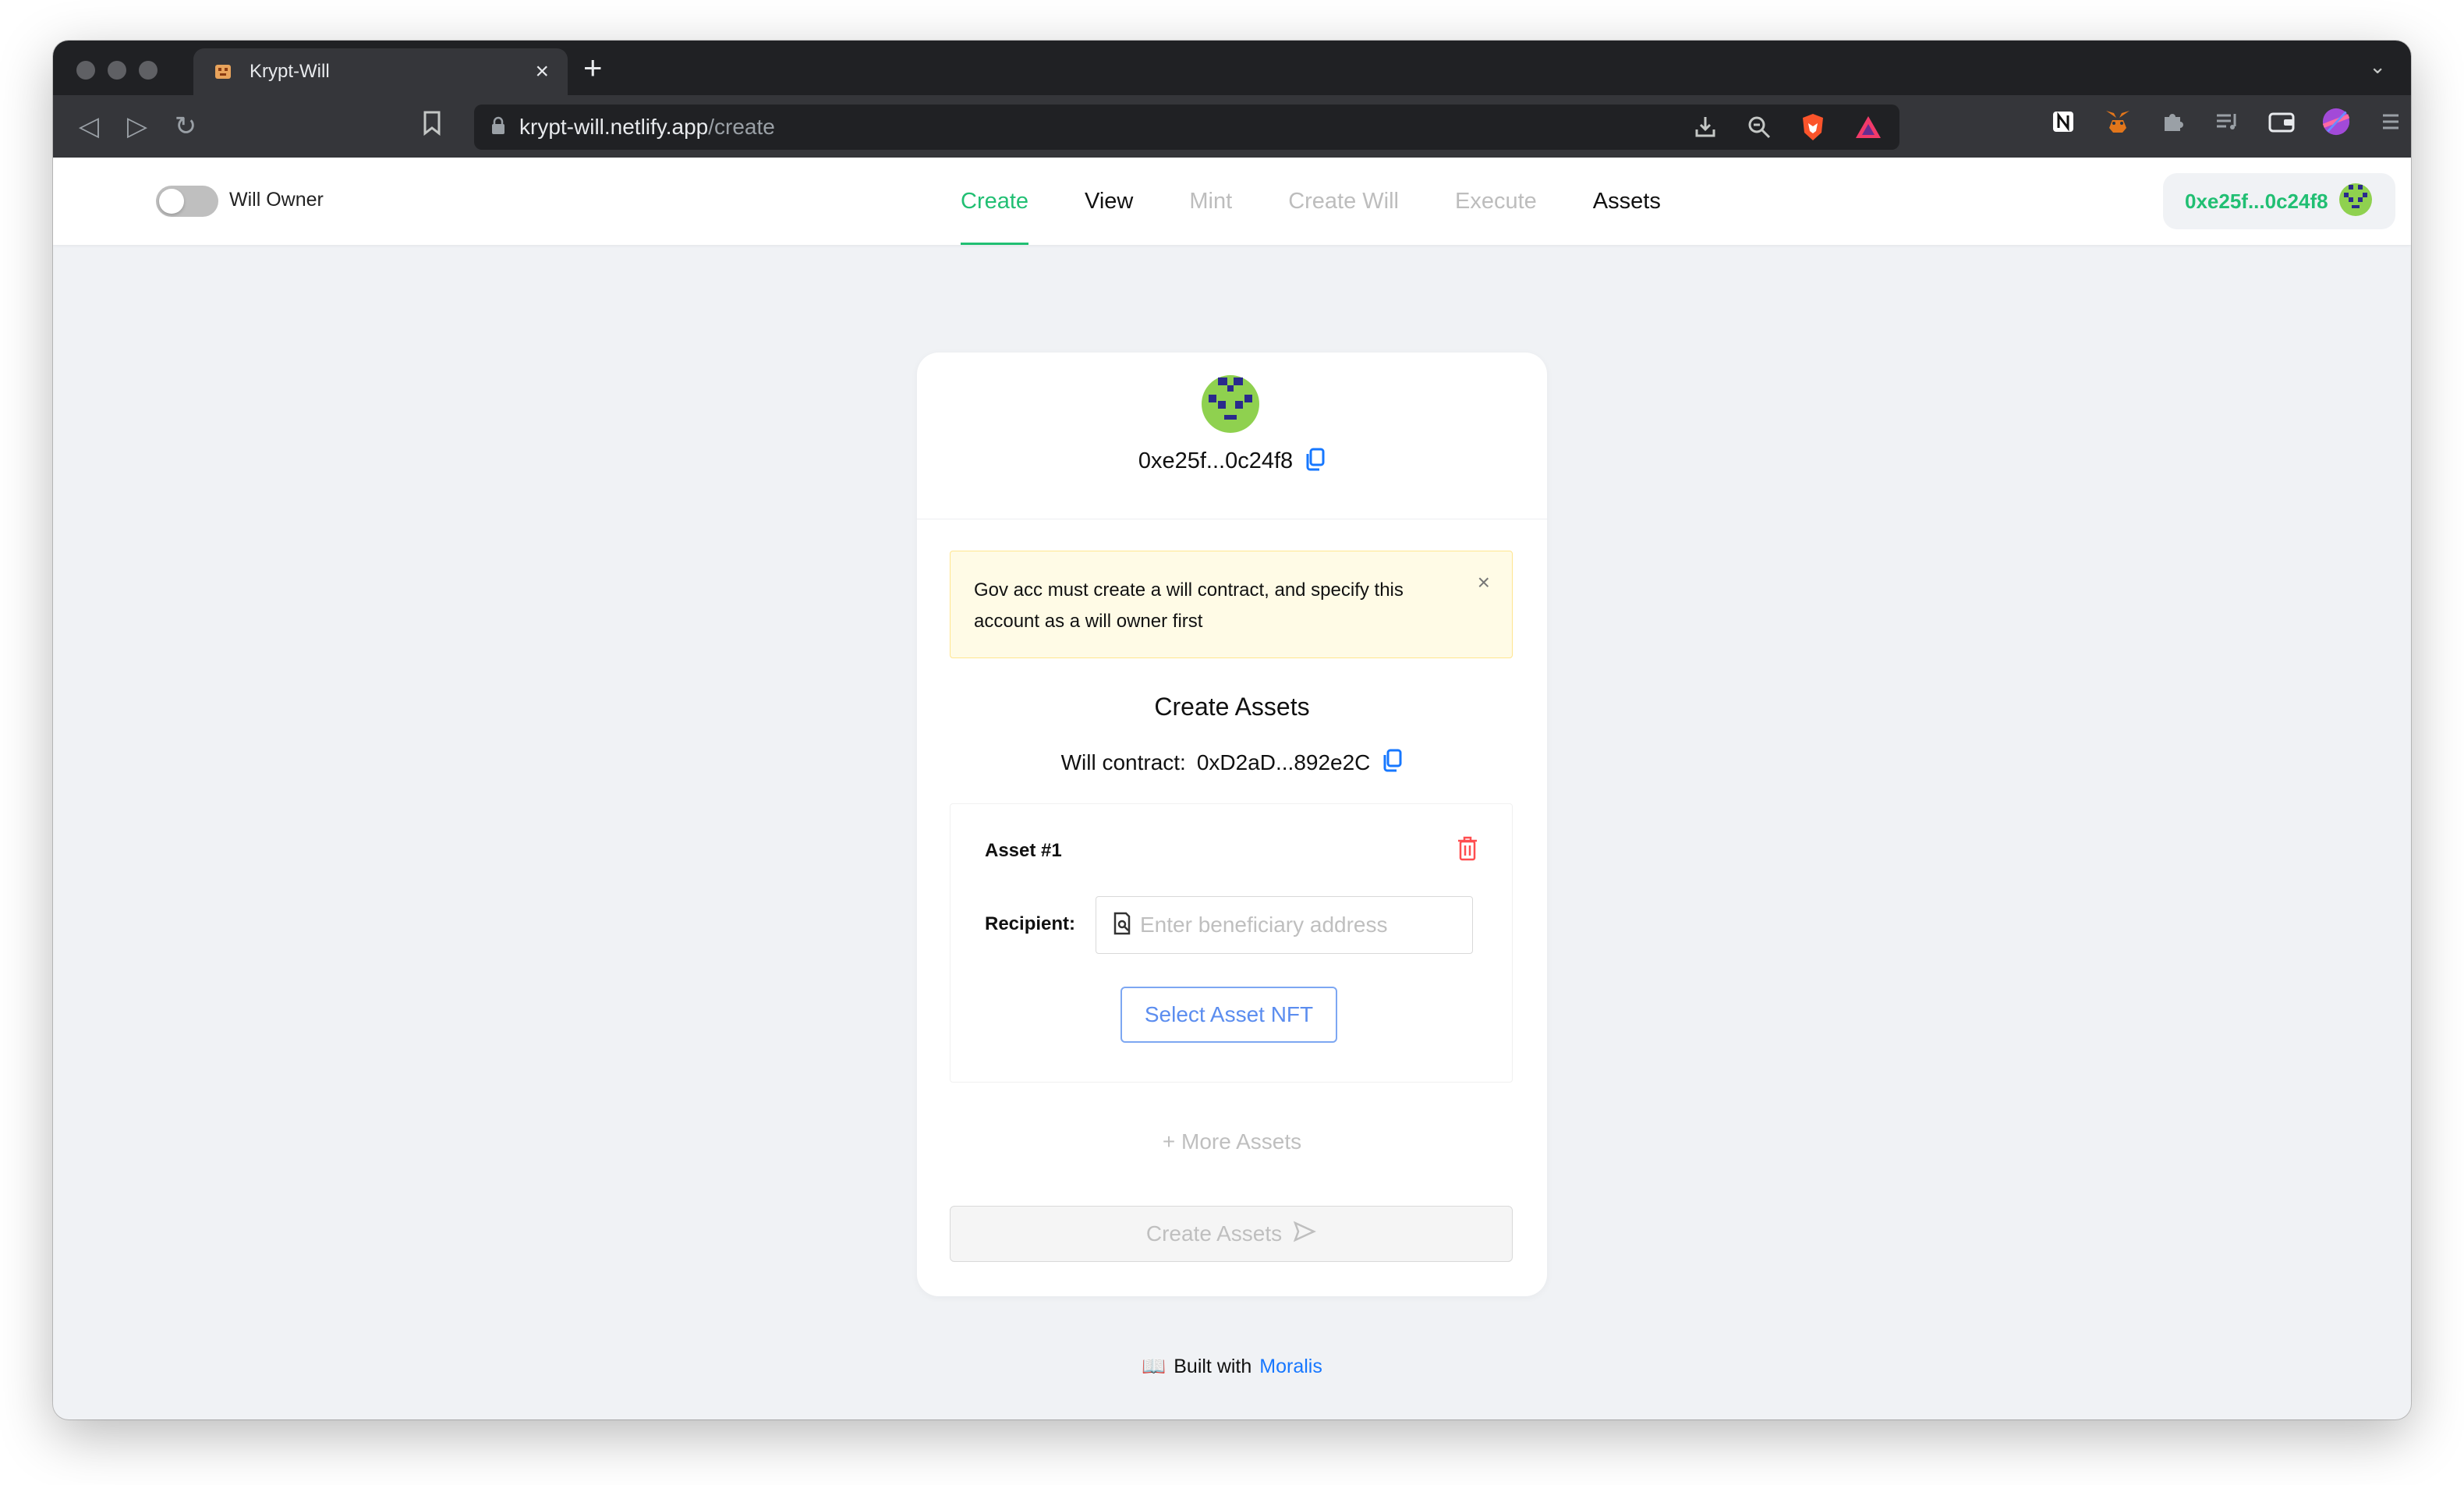 This screenshot has width=2464, height=1485. What do you see at coordinates (995, 201) in the screenshot?
I see `menu-item-create: Create` at bounding box center [995, 201].